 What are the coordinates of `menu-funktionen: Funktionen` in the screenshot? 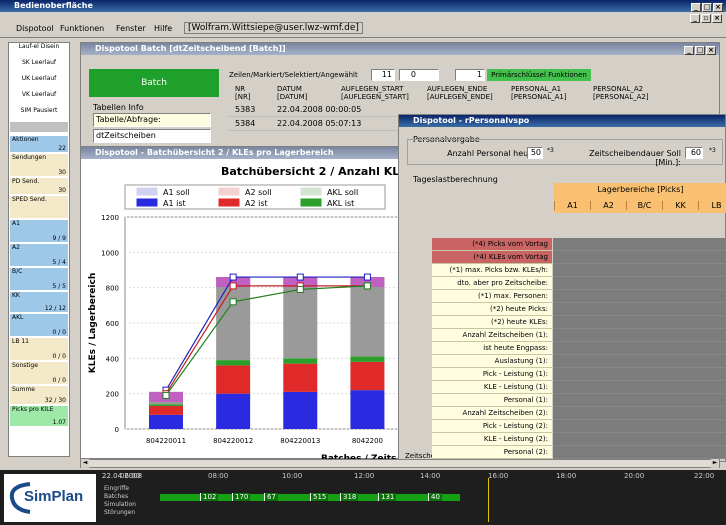 It's located at (82, 28).